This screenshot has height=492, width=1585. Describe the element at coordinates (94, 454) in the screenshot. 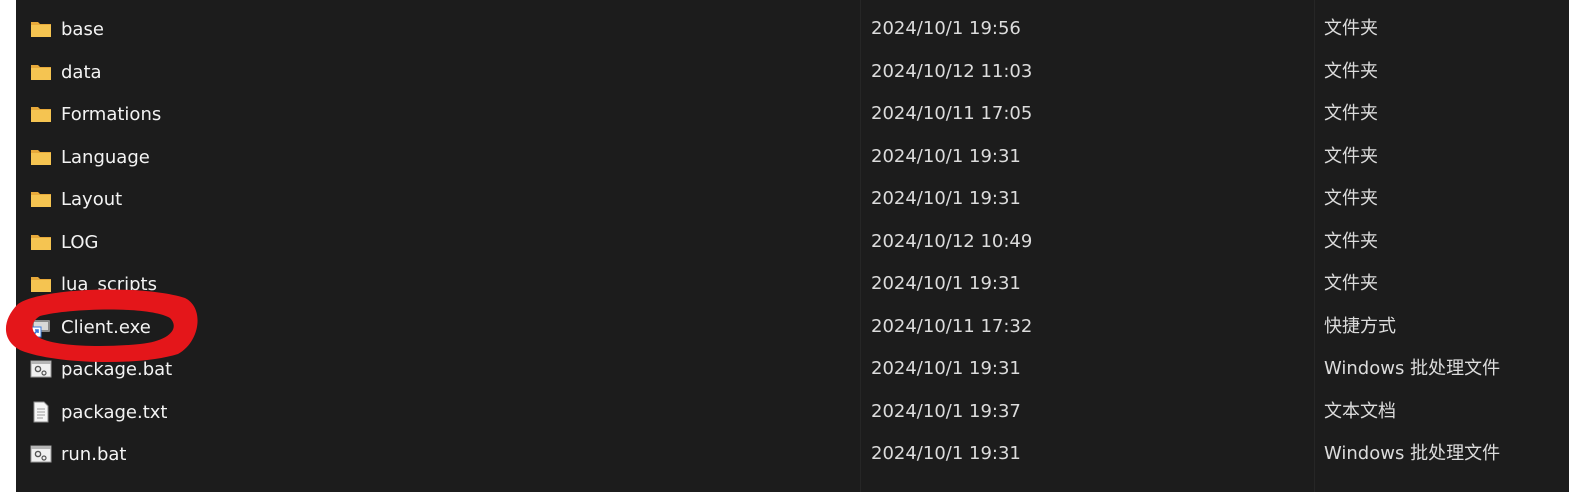

I see `file-name: run.bat` at that location.